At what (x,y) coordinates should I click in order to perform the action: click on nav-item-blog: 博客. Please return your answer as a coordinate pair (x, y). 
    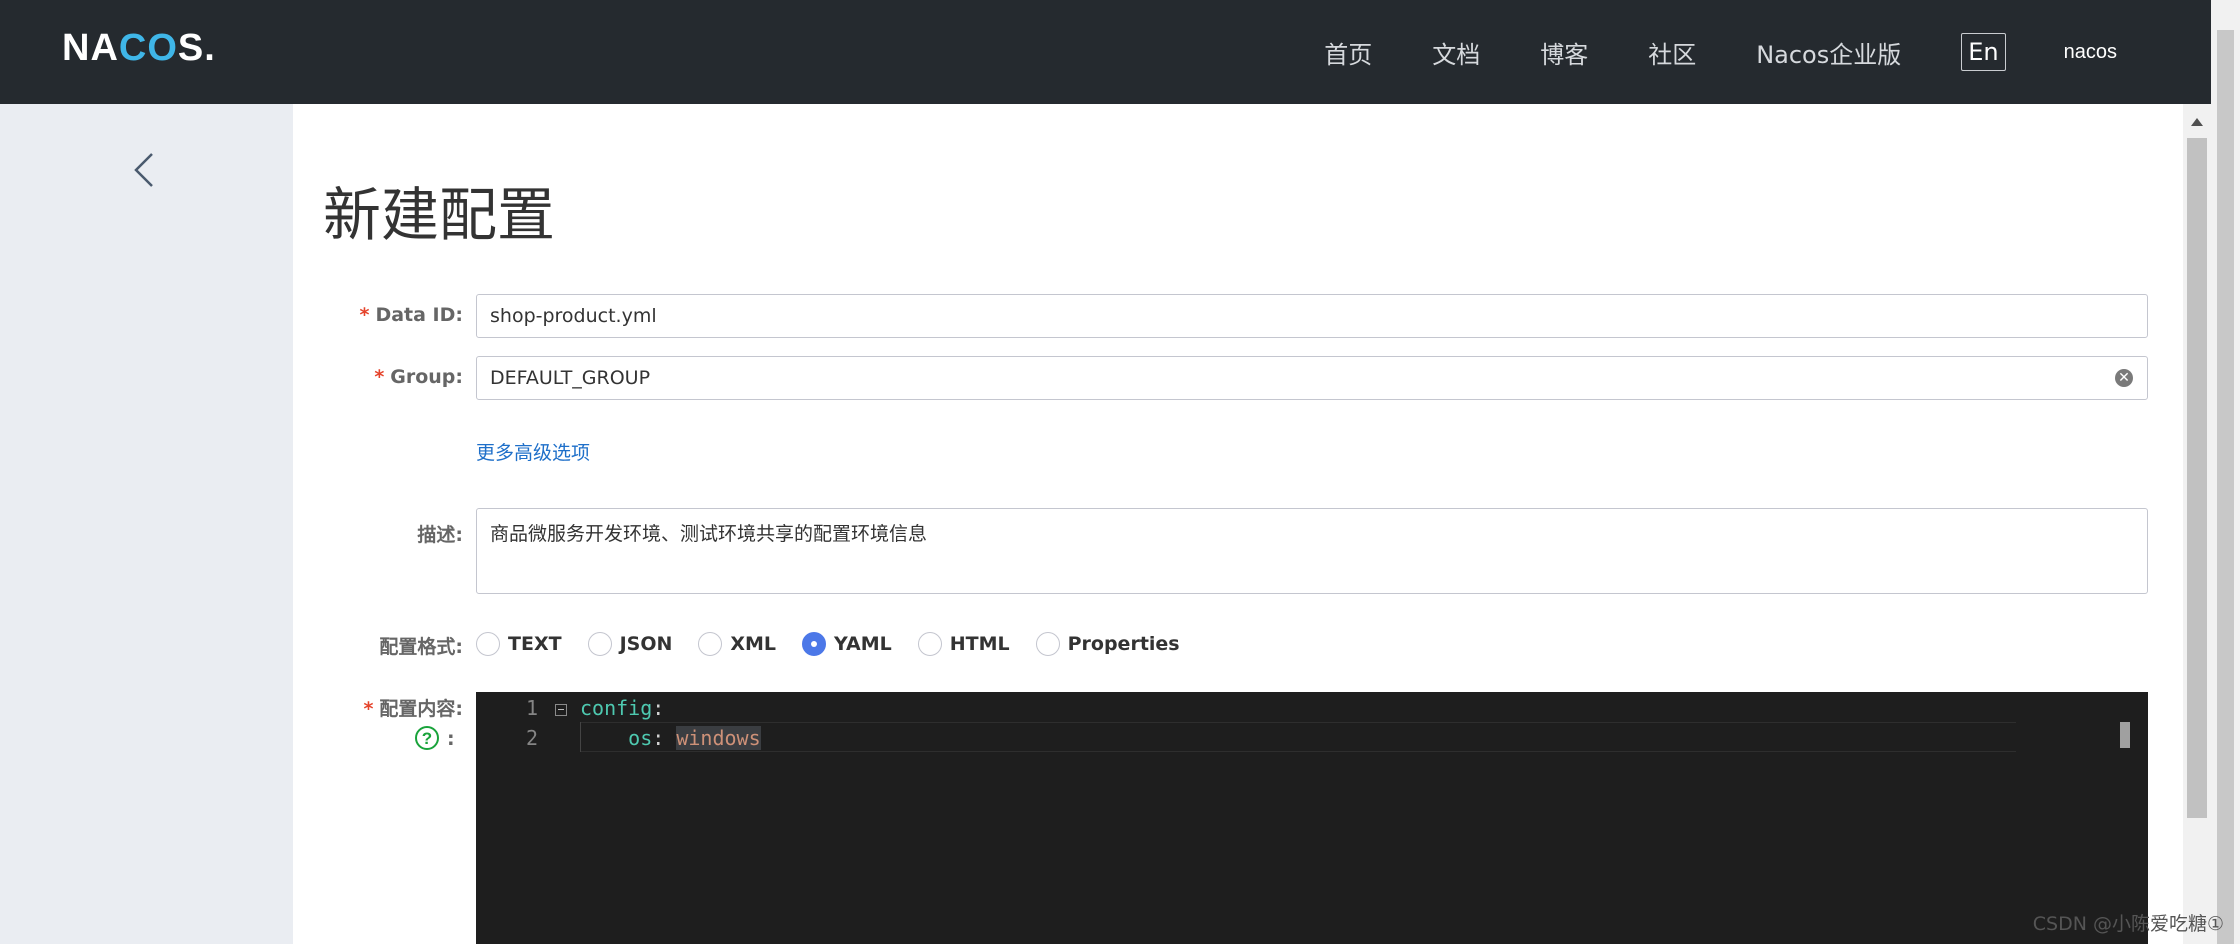
    Looking at the image, I should click on (1564, 52).